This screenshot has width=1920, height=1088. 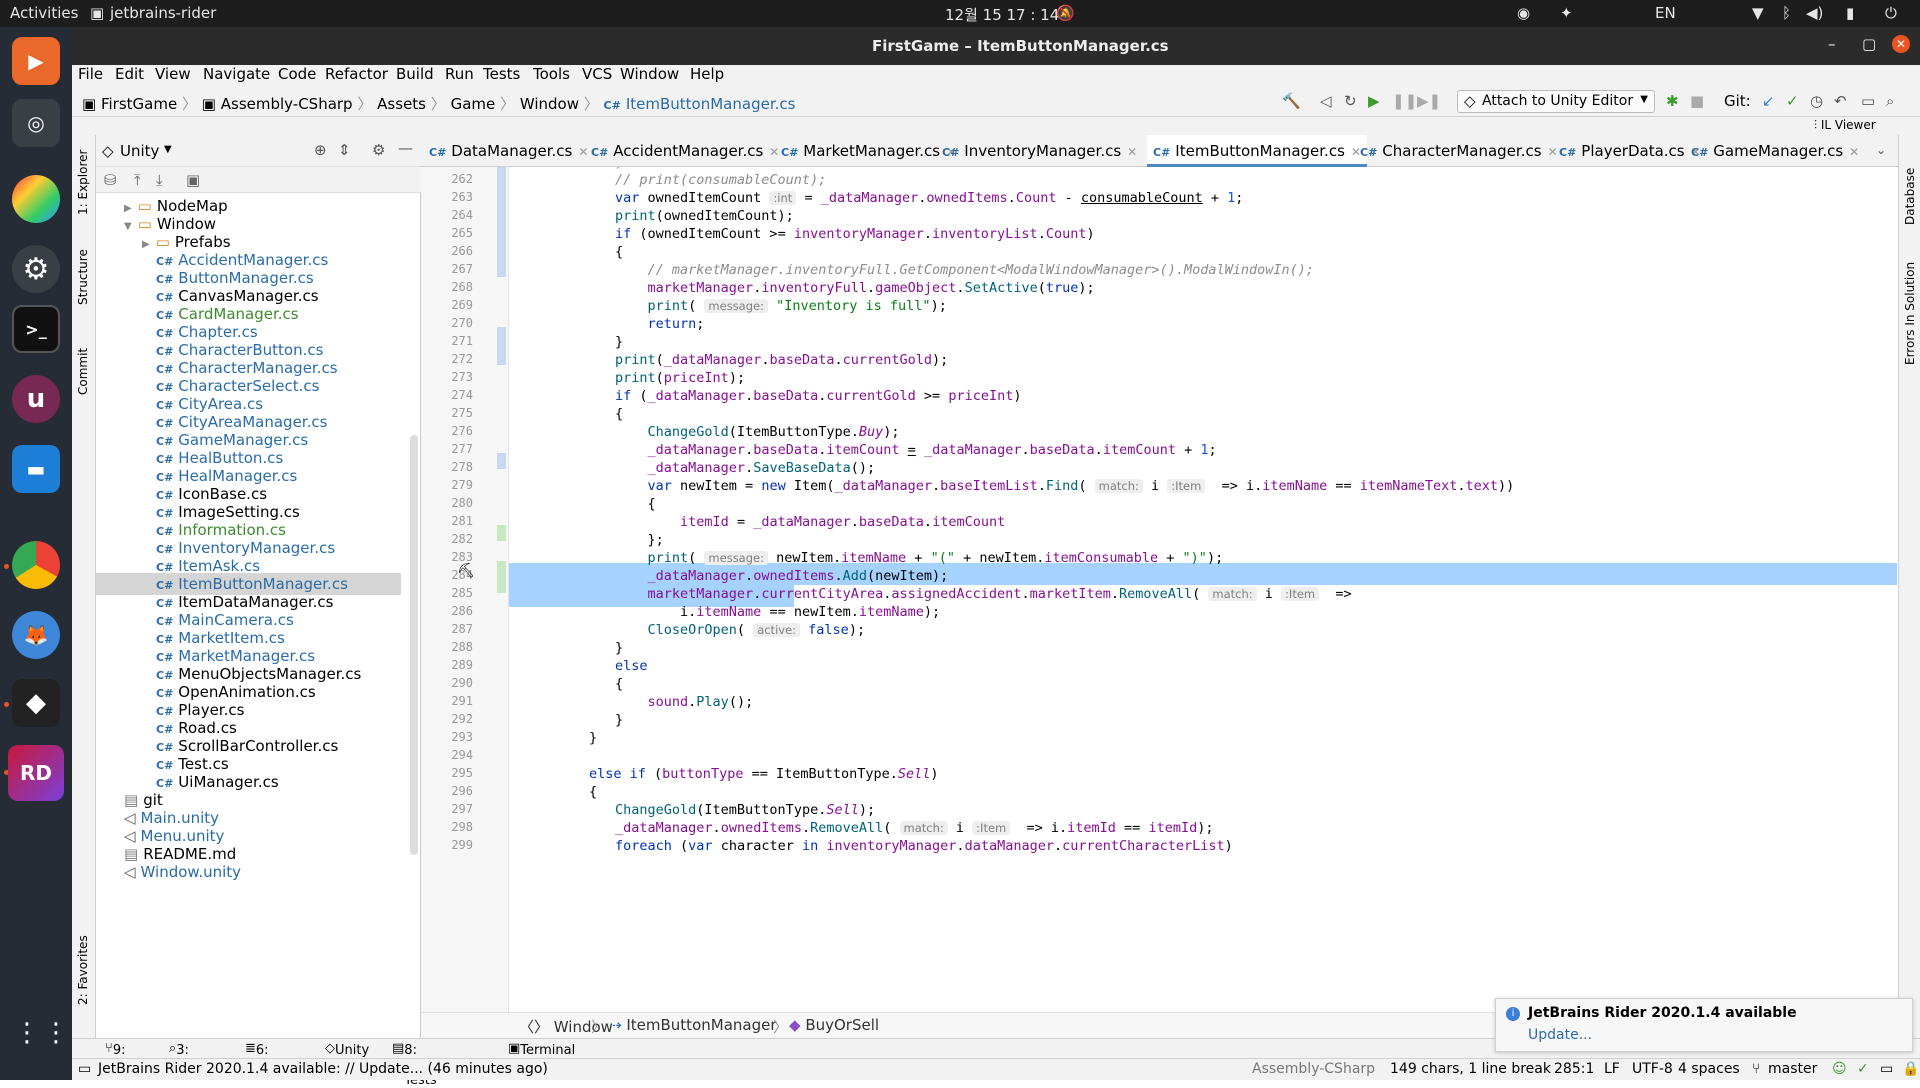 I want to click on unity-play-icon: ◁, so click(x=1326, y=101).